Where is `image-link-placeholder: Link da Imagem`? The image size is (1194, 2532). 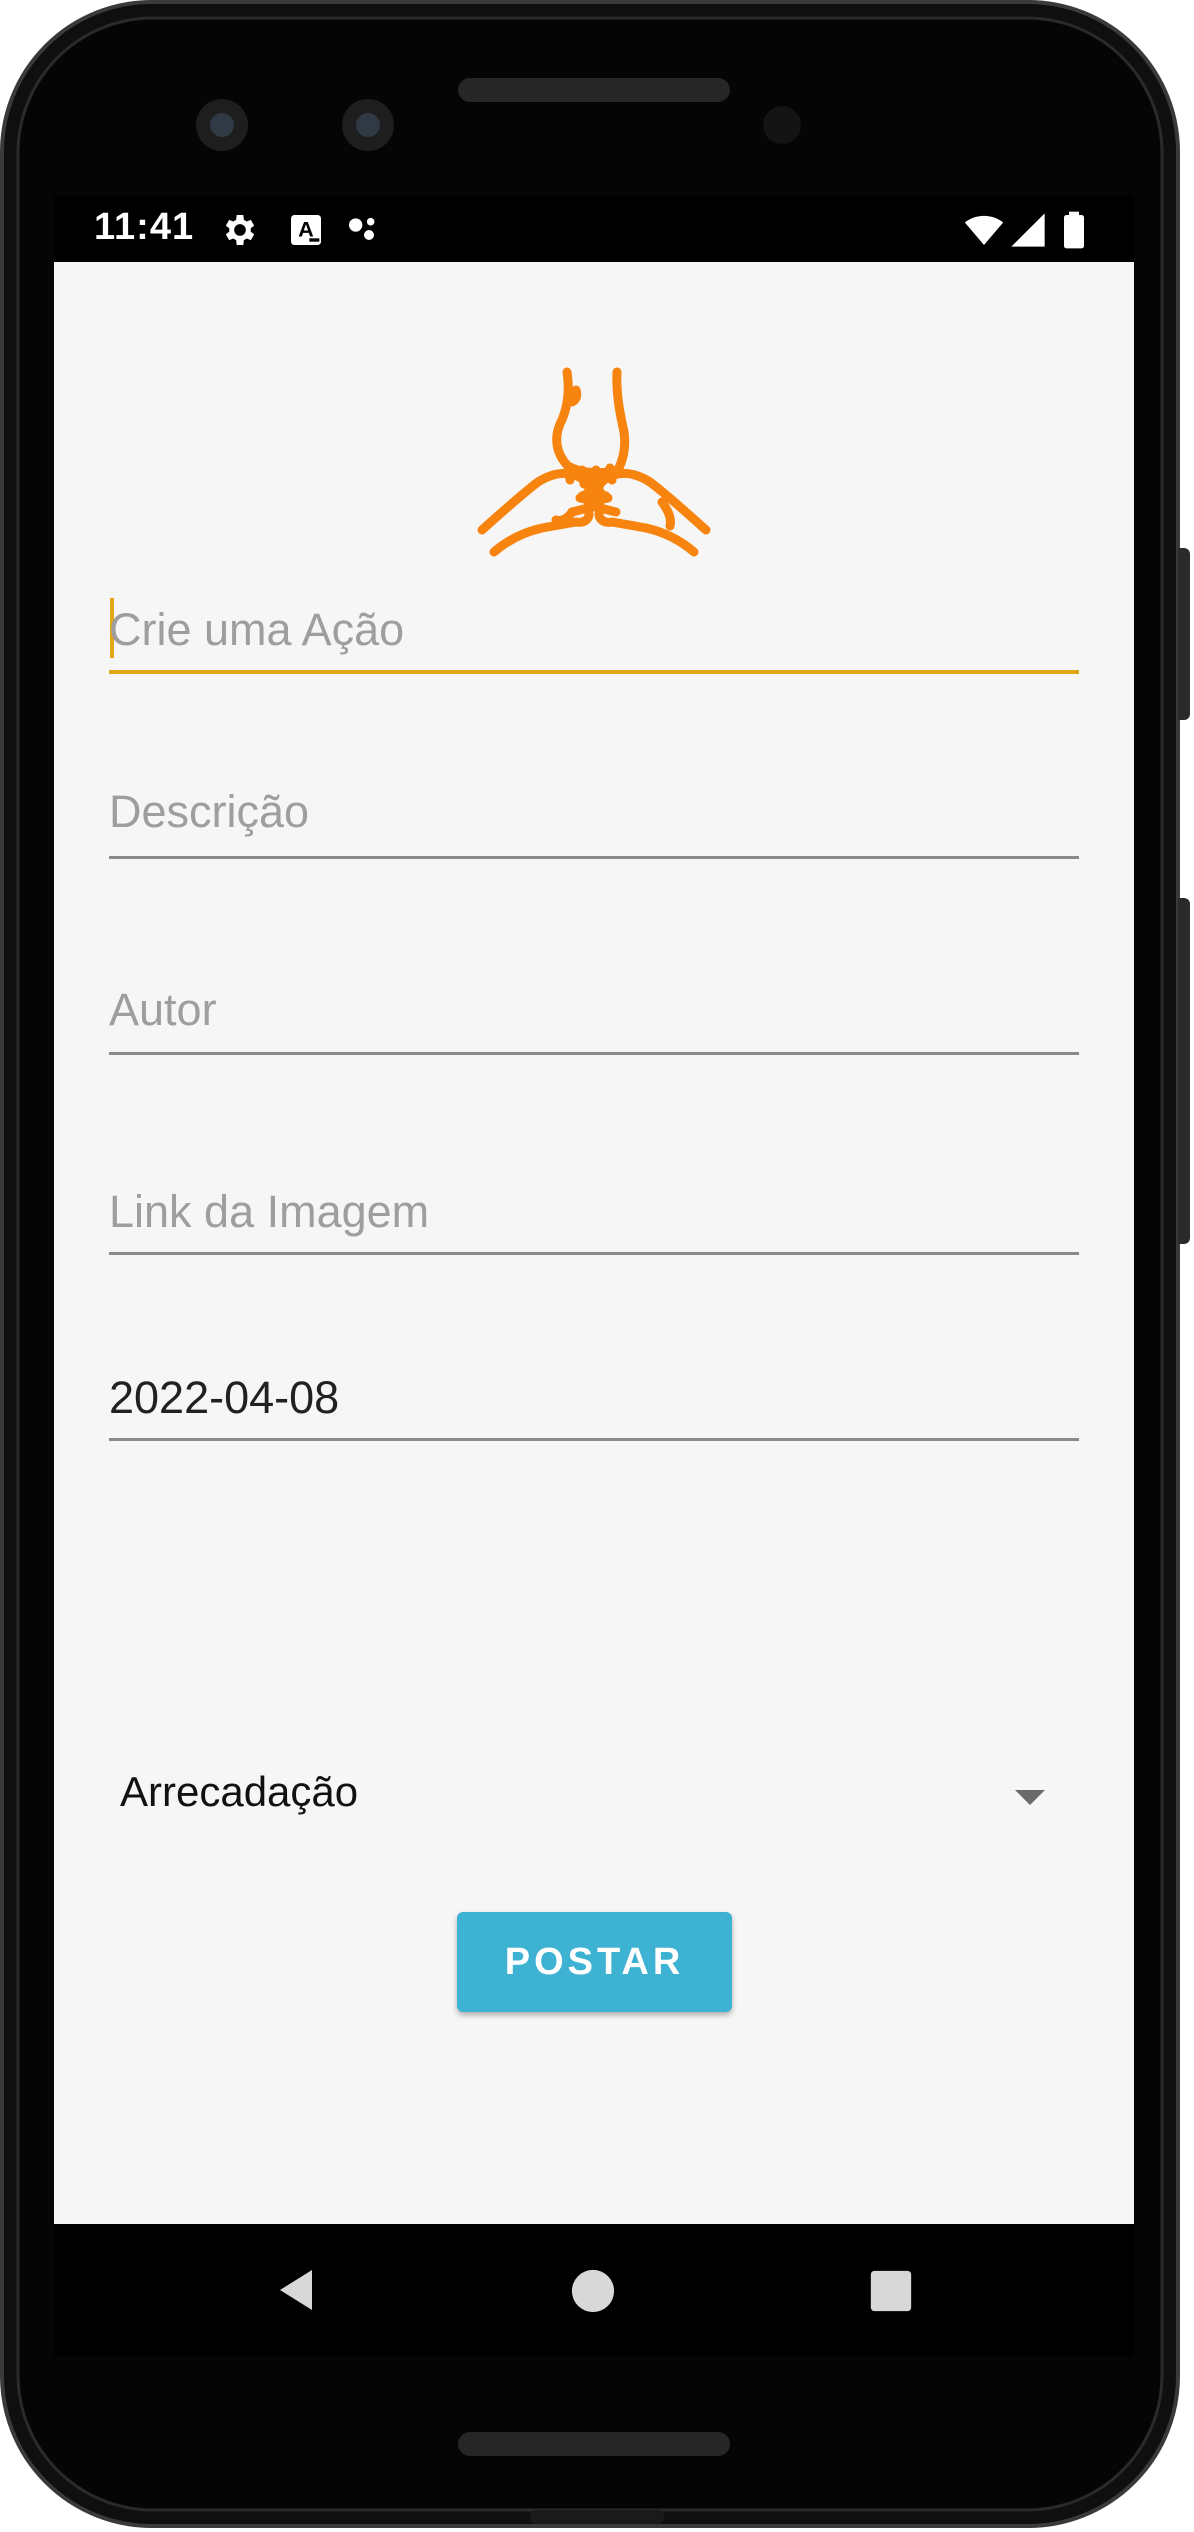
image-link-placeholder: Link da Imagem is located at coordinates (269, 1211).